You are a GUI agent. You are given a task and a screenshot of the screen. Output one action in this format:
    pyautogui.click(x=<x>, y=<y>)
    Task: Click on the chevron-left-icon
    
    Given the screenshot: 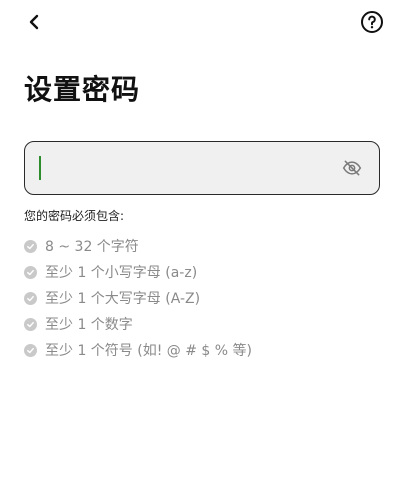 What is the action you would take?
    pyautogui.click(x=34, y=22)
    